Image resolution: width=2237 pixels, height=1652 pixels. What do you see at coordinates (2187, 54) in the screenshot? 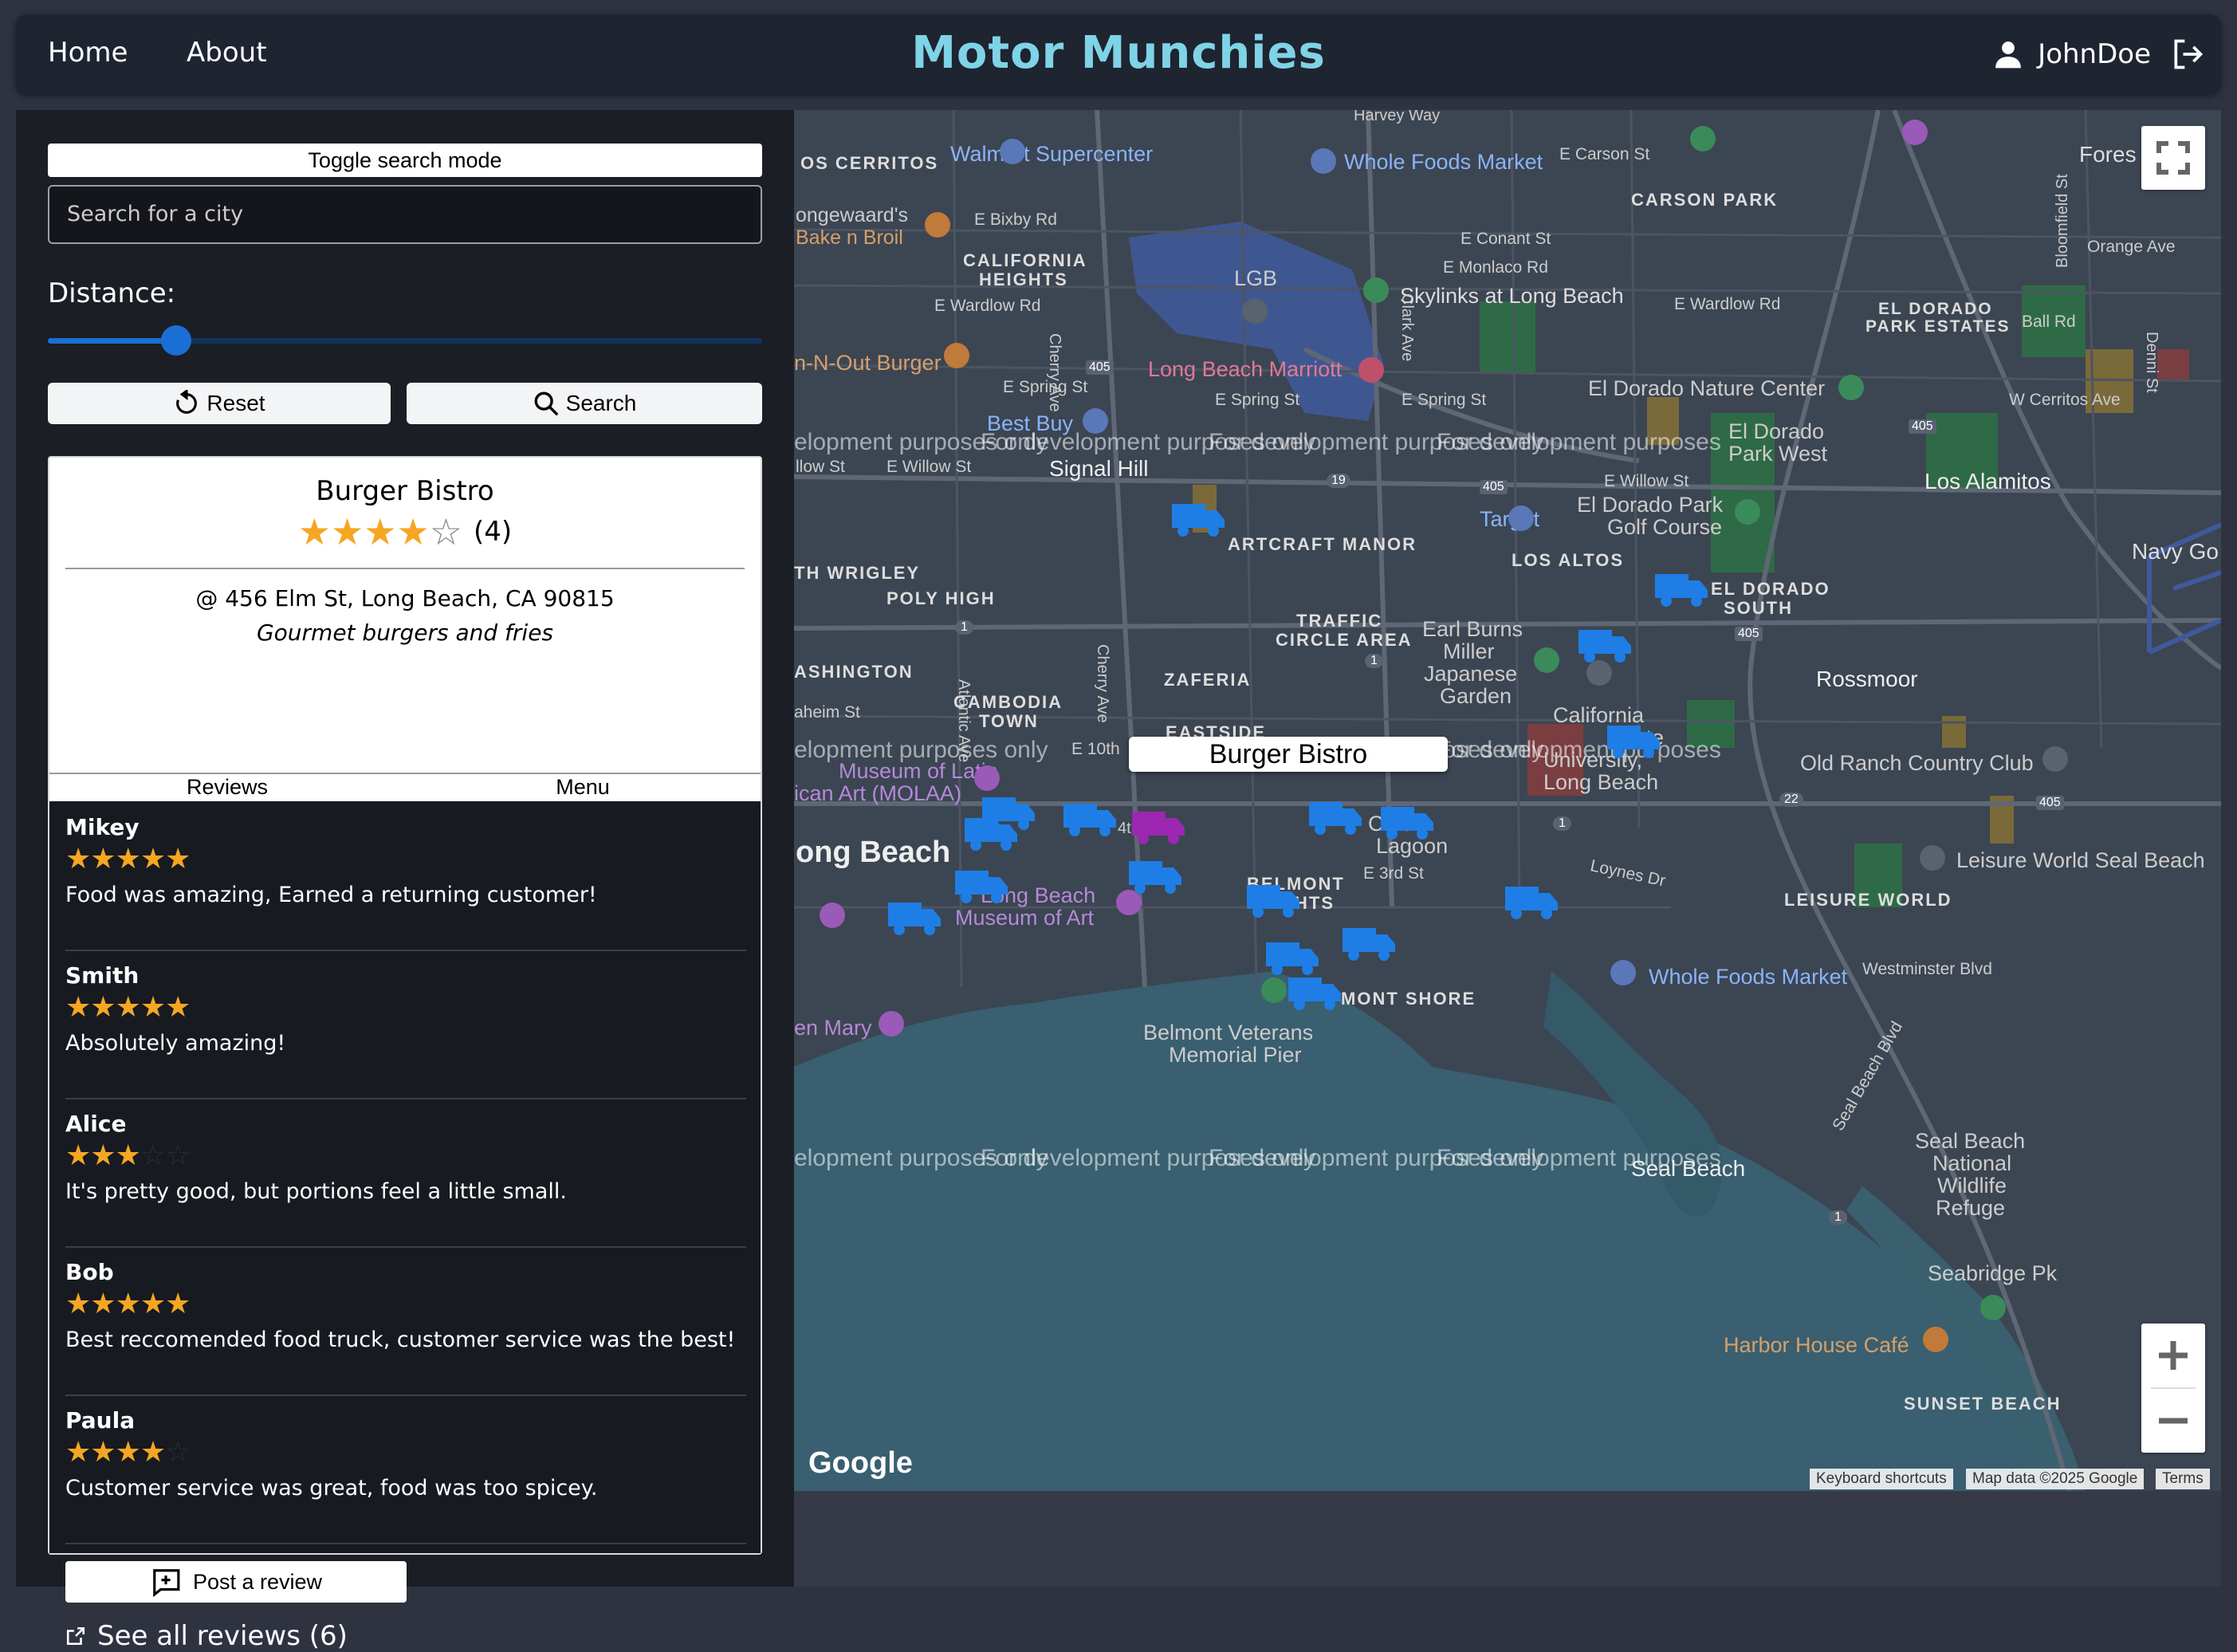
I see `logout-icon` at bounding box center [2187, 54].